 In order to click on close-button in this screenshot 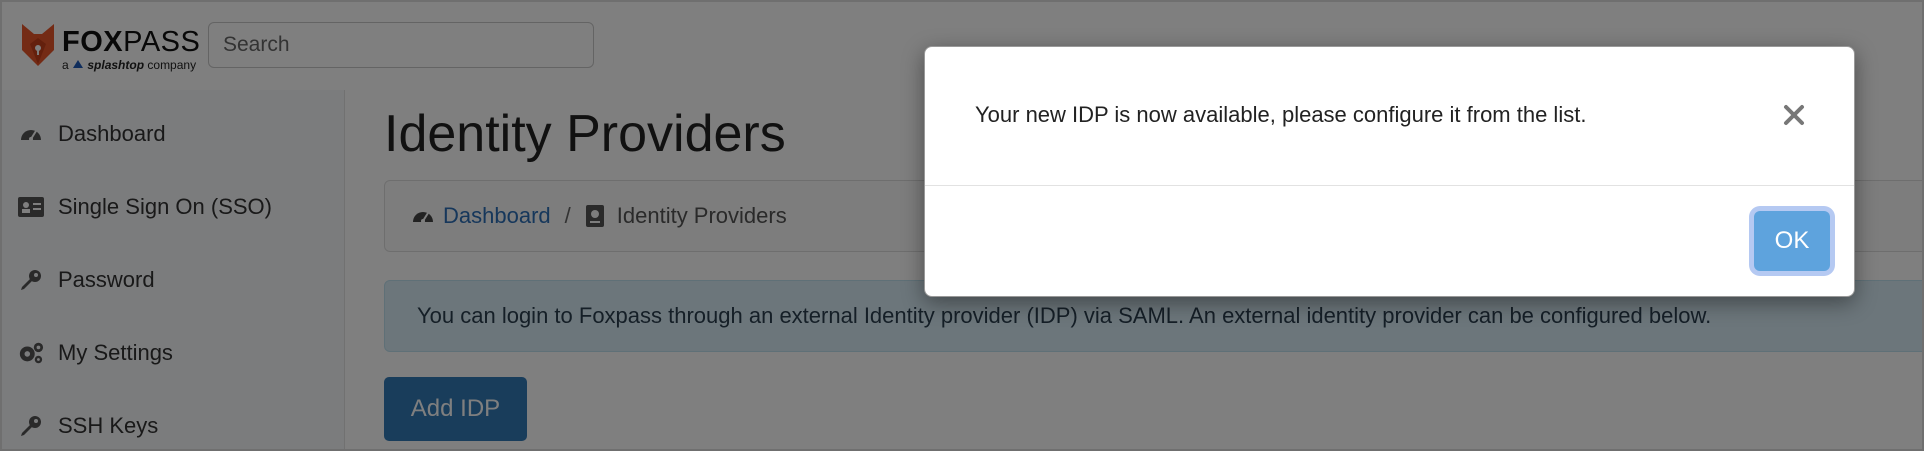, I will do `click(1794, 115)`.